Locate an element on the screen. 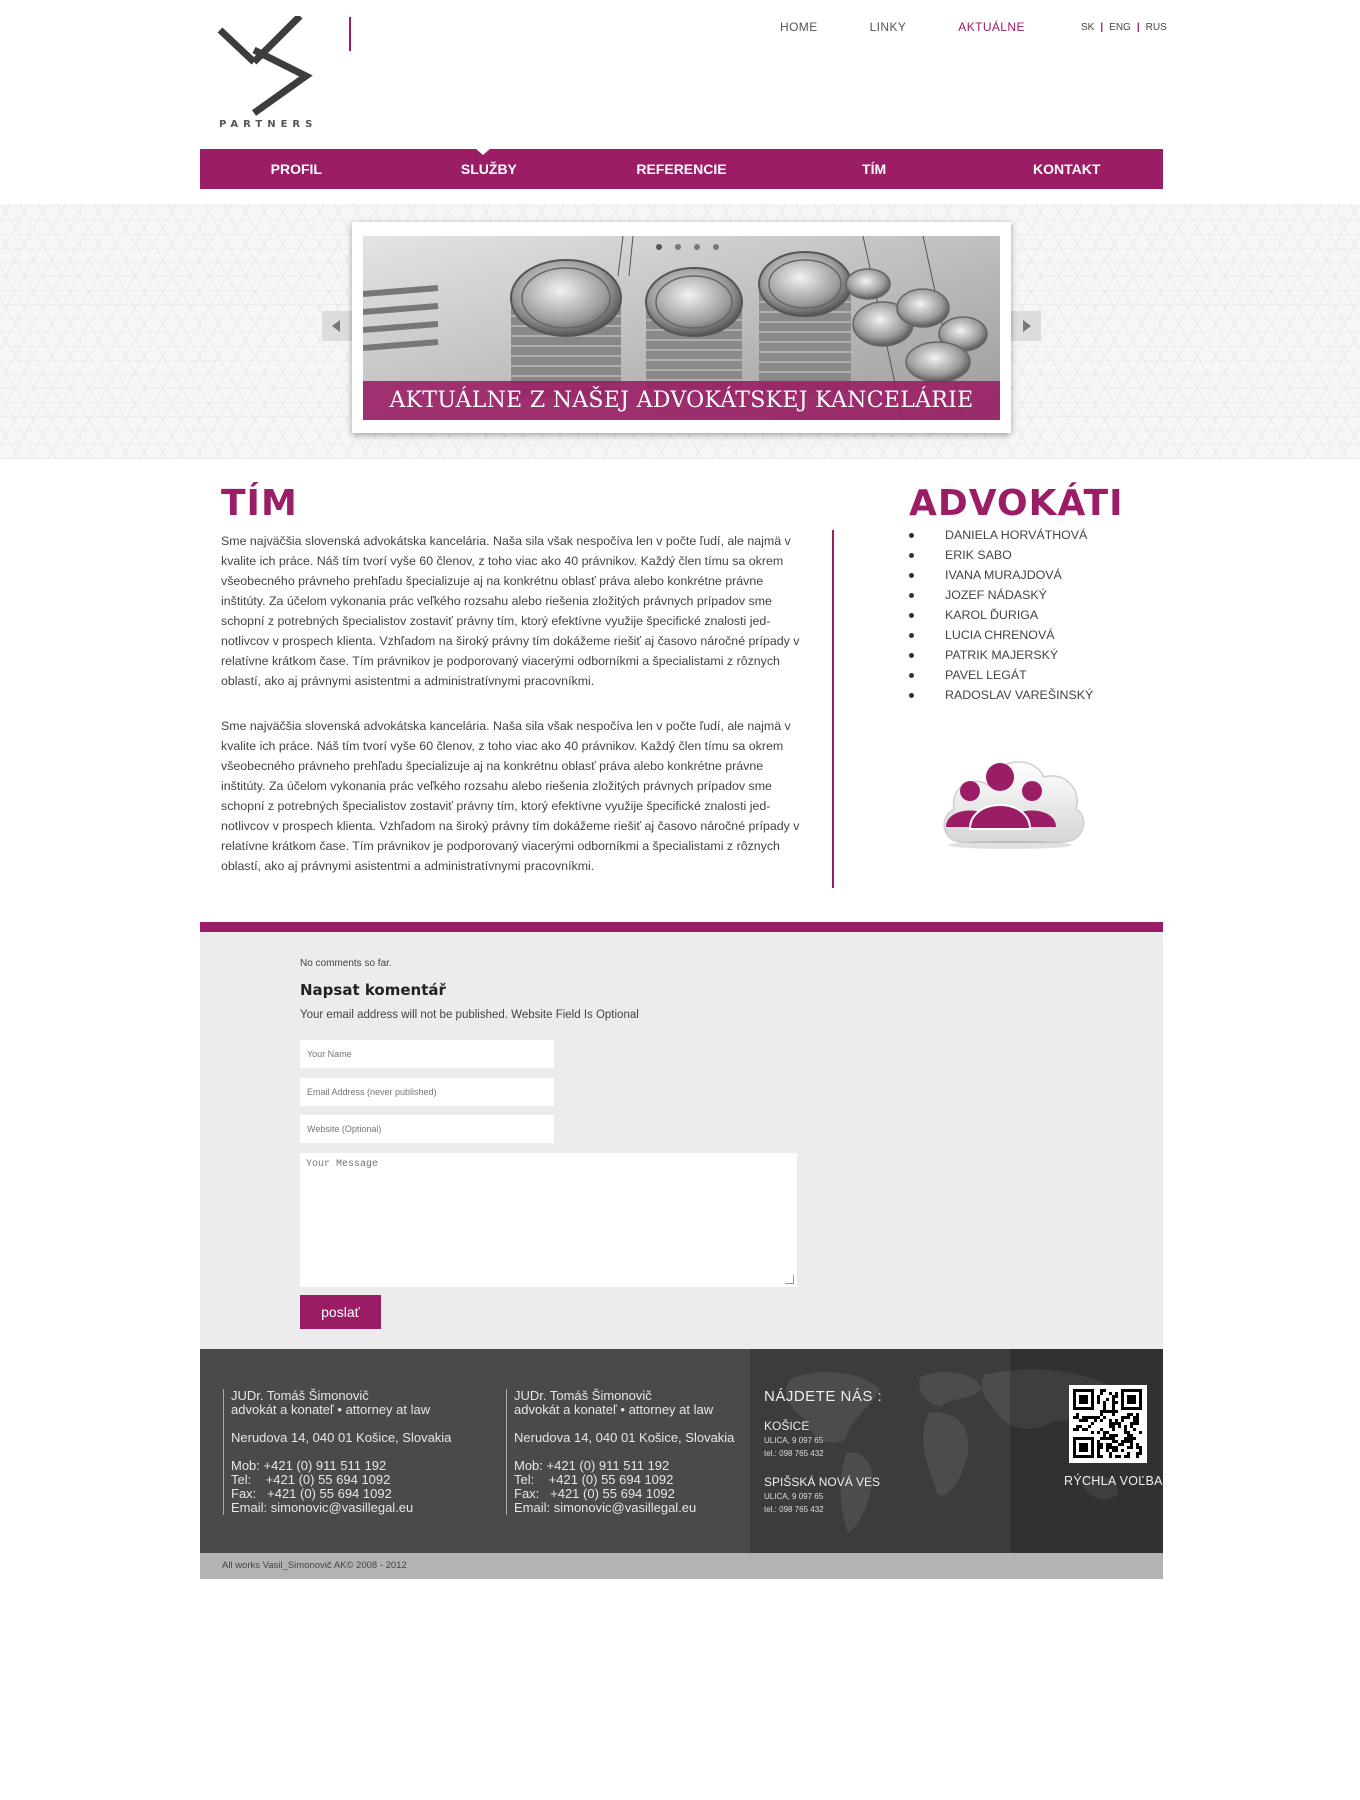  main-nav-sluzby: SLUŽBY is located at coordinates (489, 169).